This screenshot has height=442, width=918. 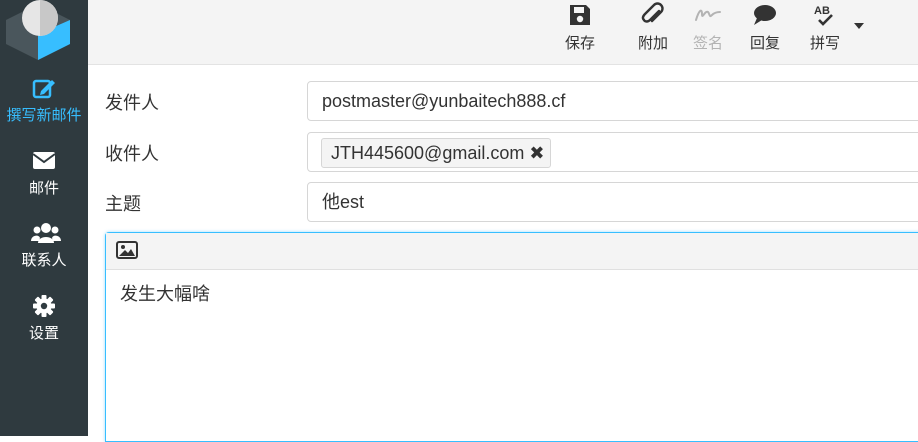 I want to click on spellcheck-label: 拼写, so click(x=824, y=43).